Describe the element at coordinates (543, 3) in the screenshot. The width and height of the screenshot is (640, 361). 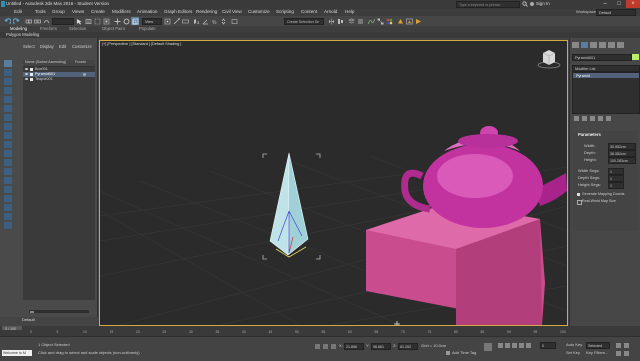
I see `sign-in-button: Sign In` at that location.